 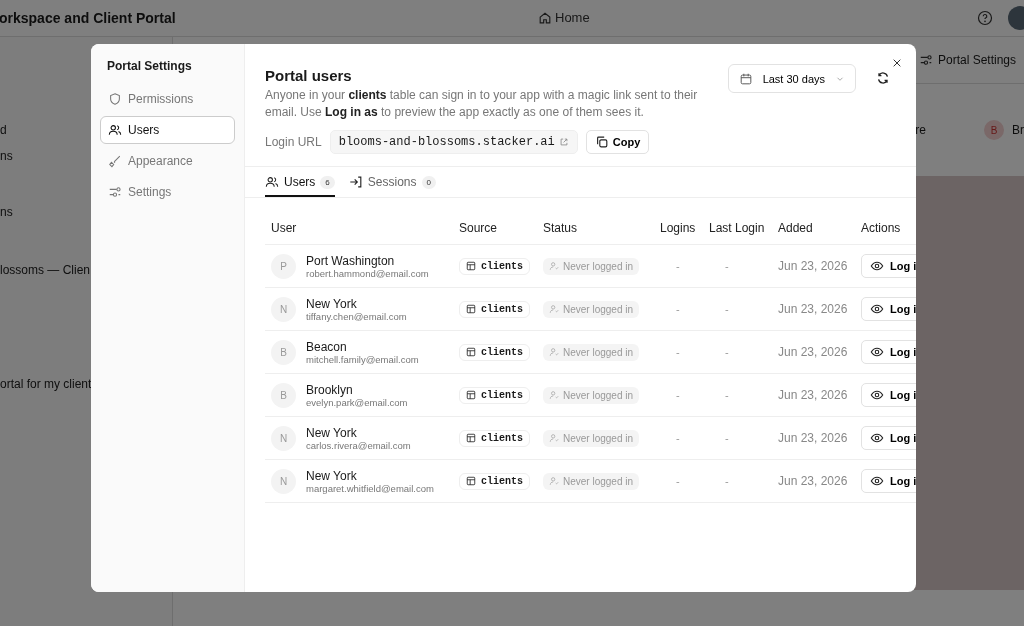 I want to click on user-initial-avatar: B, so click(x=283, y=395).